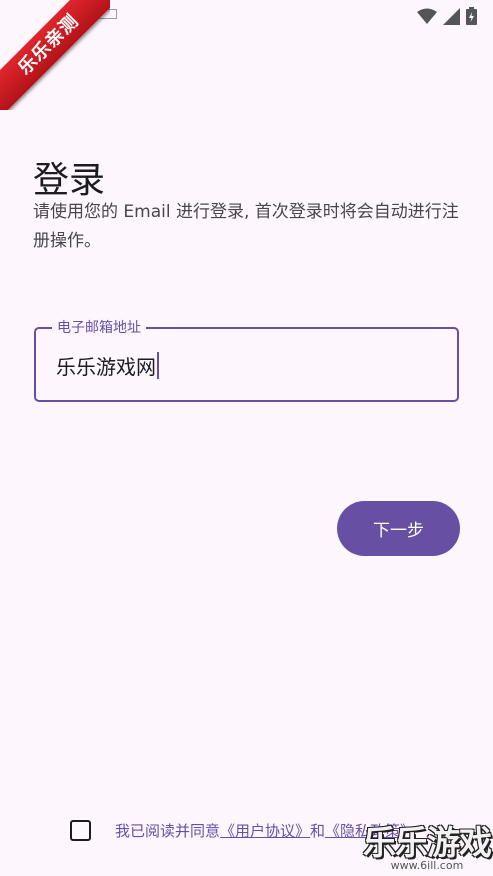  Describe the element at coordinates (158, 365) in the screenshot. I see `text-cursor` at that location.